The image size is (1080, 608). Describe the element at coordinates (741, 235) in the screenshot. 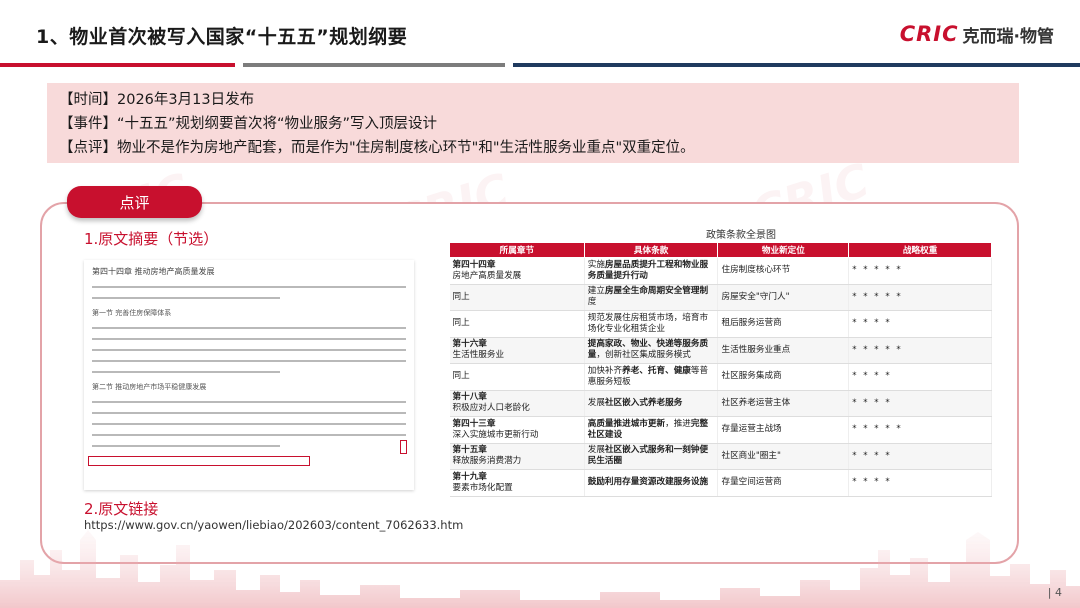

I see `table-caption: 政策条款全景图` at that location.